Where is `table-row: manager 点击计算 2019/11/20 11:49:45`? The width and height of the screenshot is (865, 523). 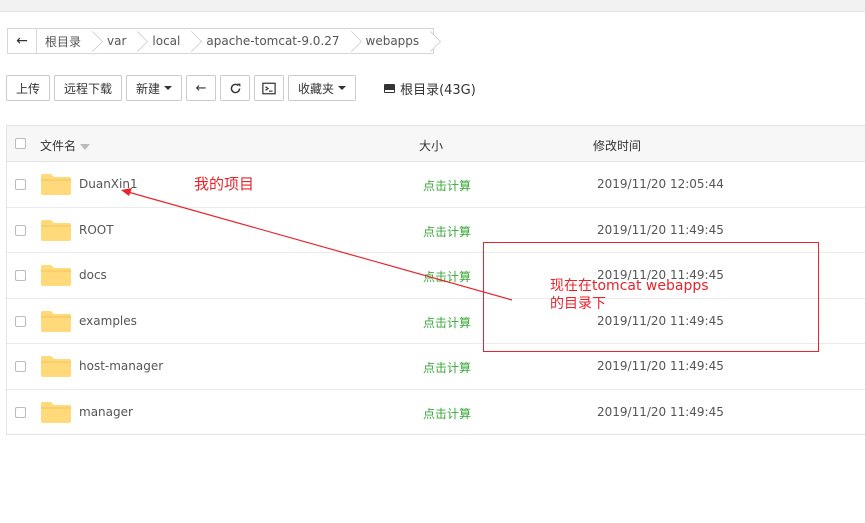 table-row: manager 点击计算 2019/11/20 11:49:45 is located at coordinates (436, 413).